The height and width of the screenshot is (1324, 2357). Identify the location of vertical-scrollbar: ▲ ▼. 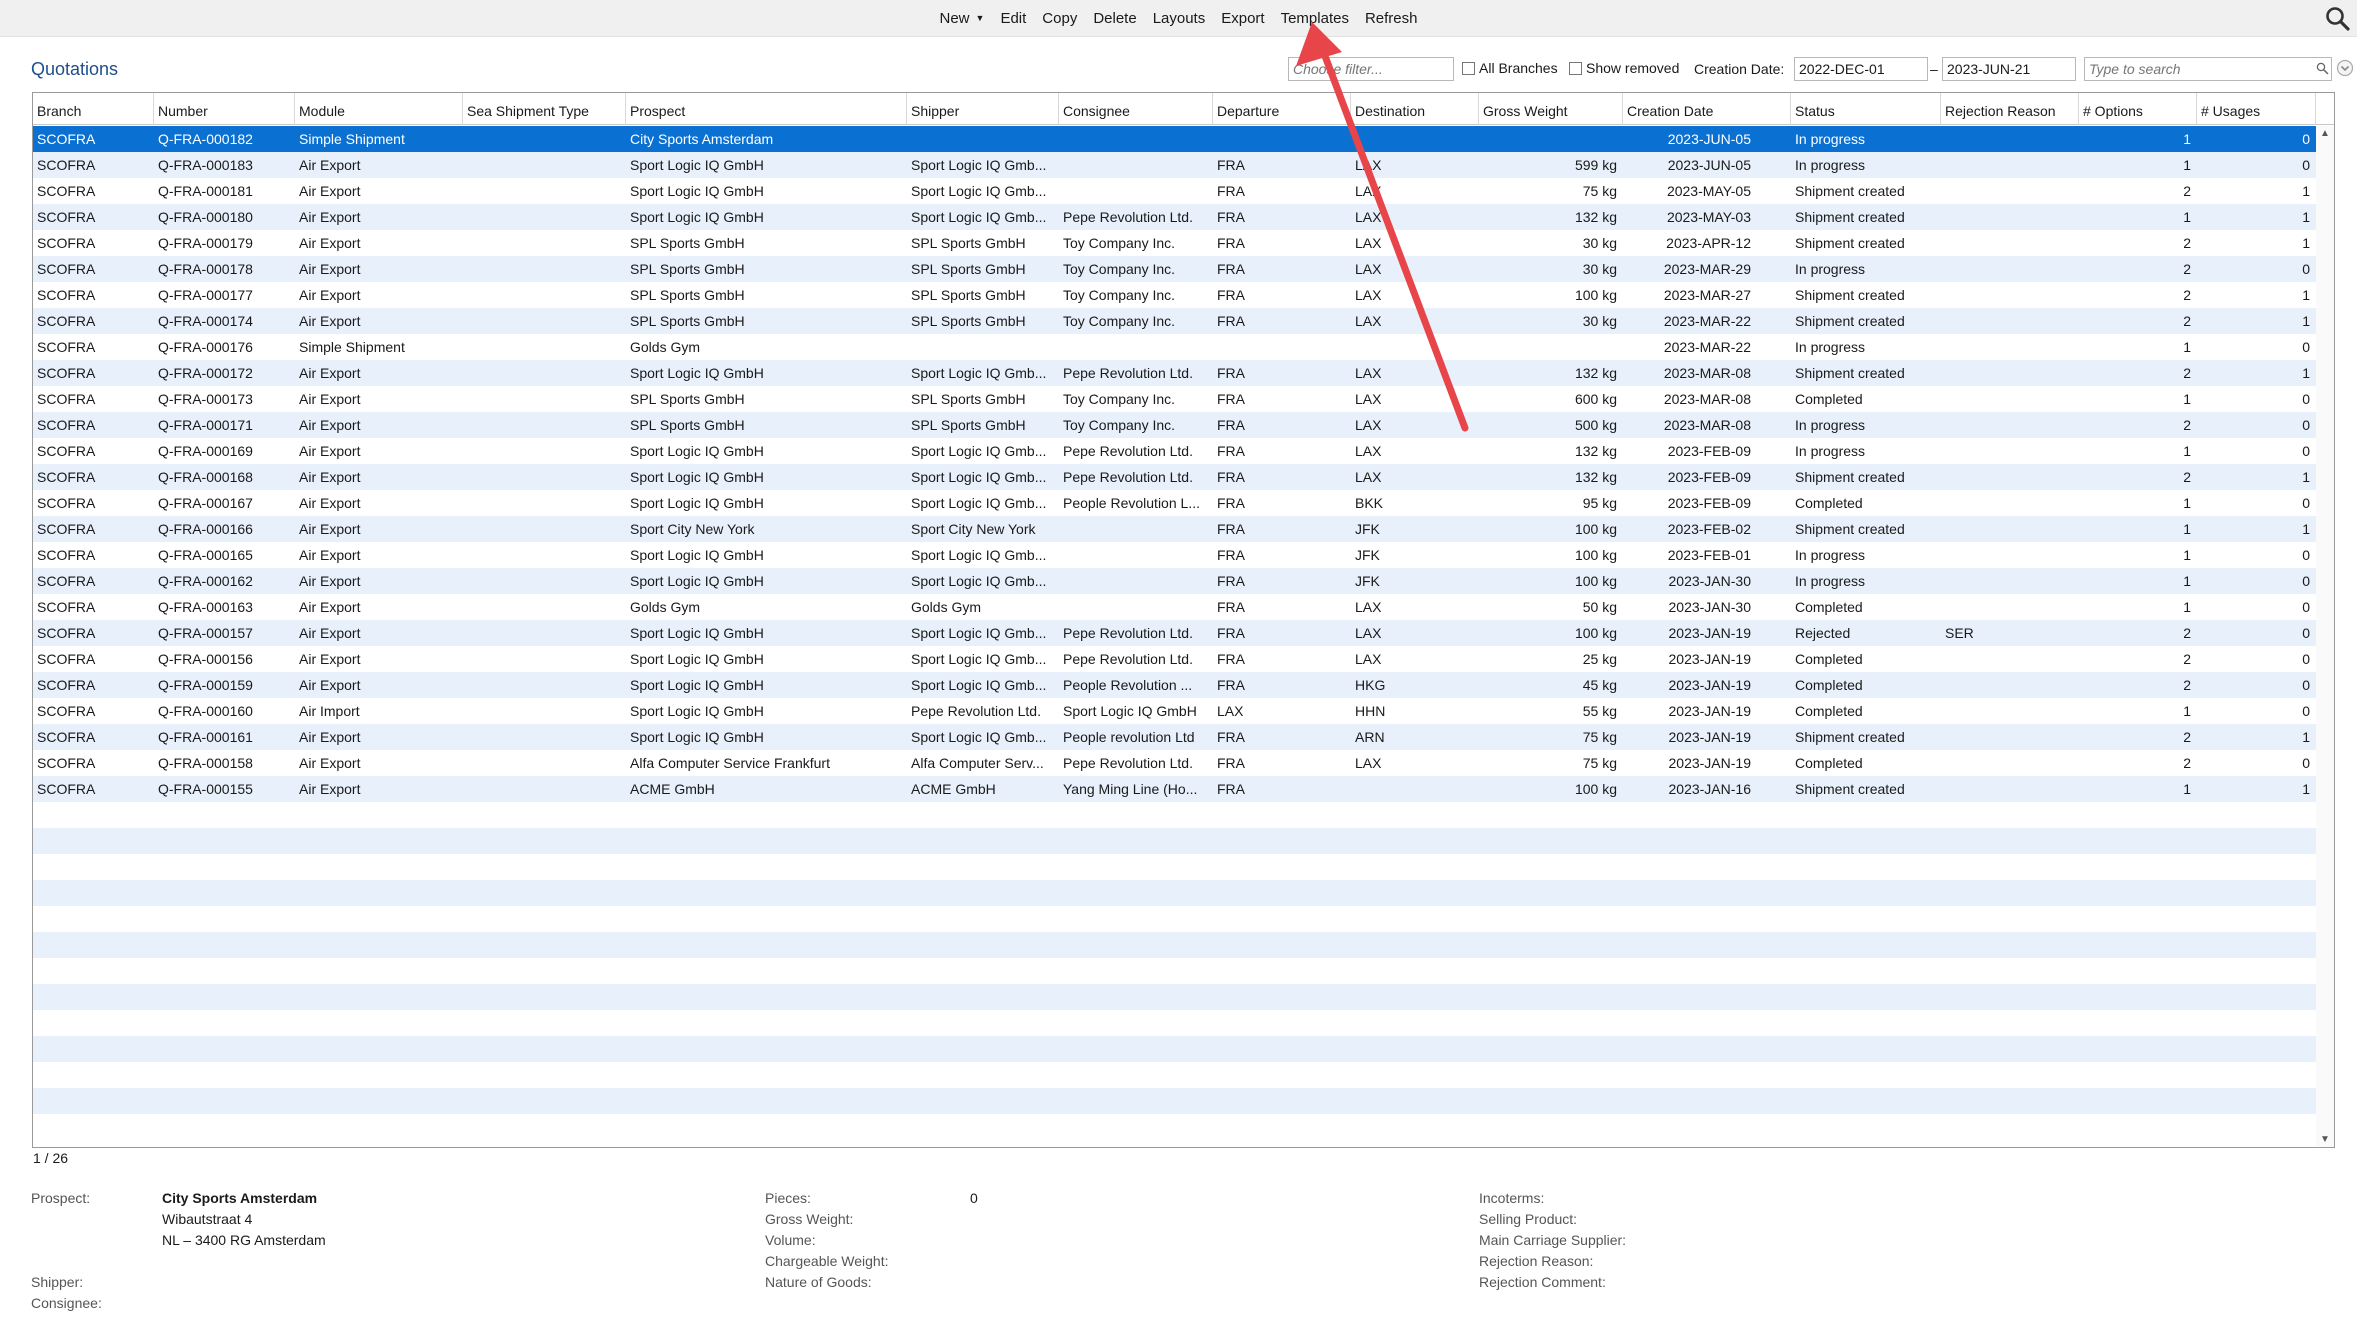
(2325, 636).